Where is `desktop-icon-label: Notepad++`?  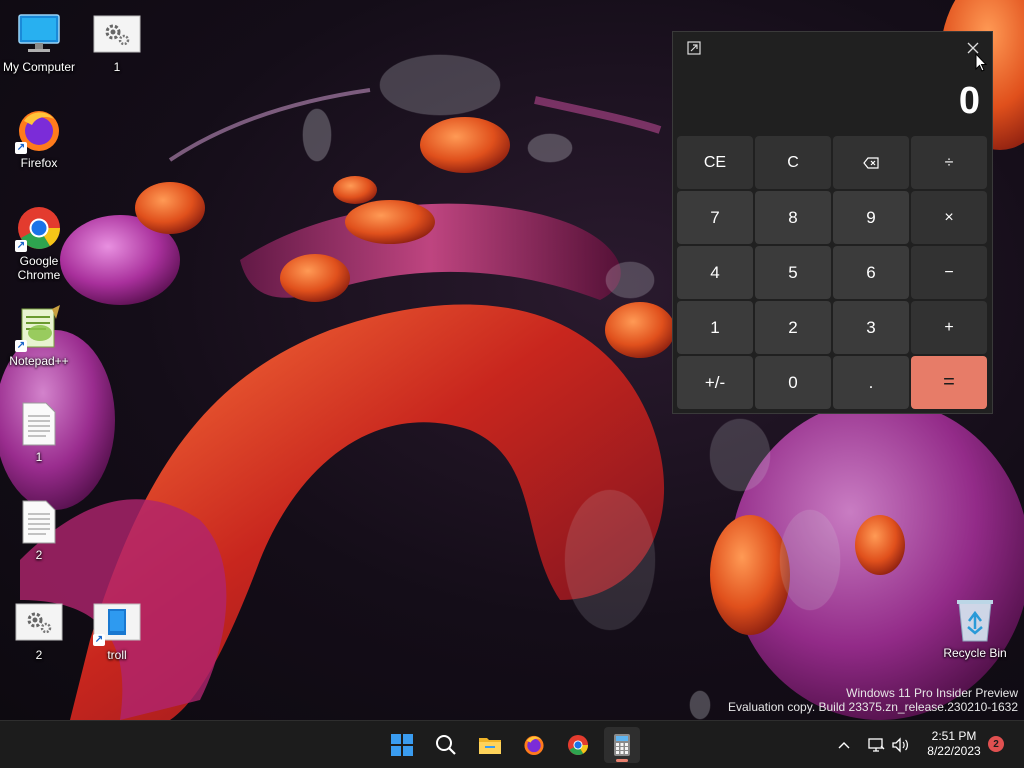 desktop-icon-label: Notepad++ is located at coordinates (39, 361).